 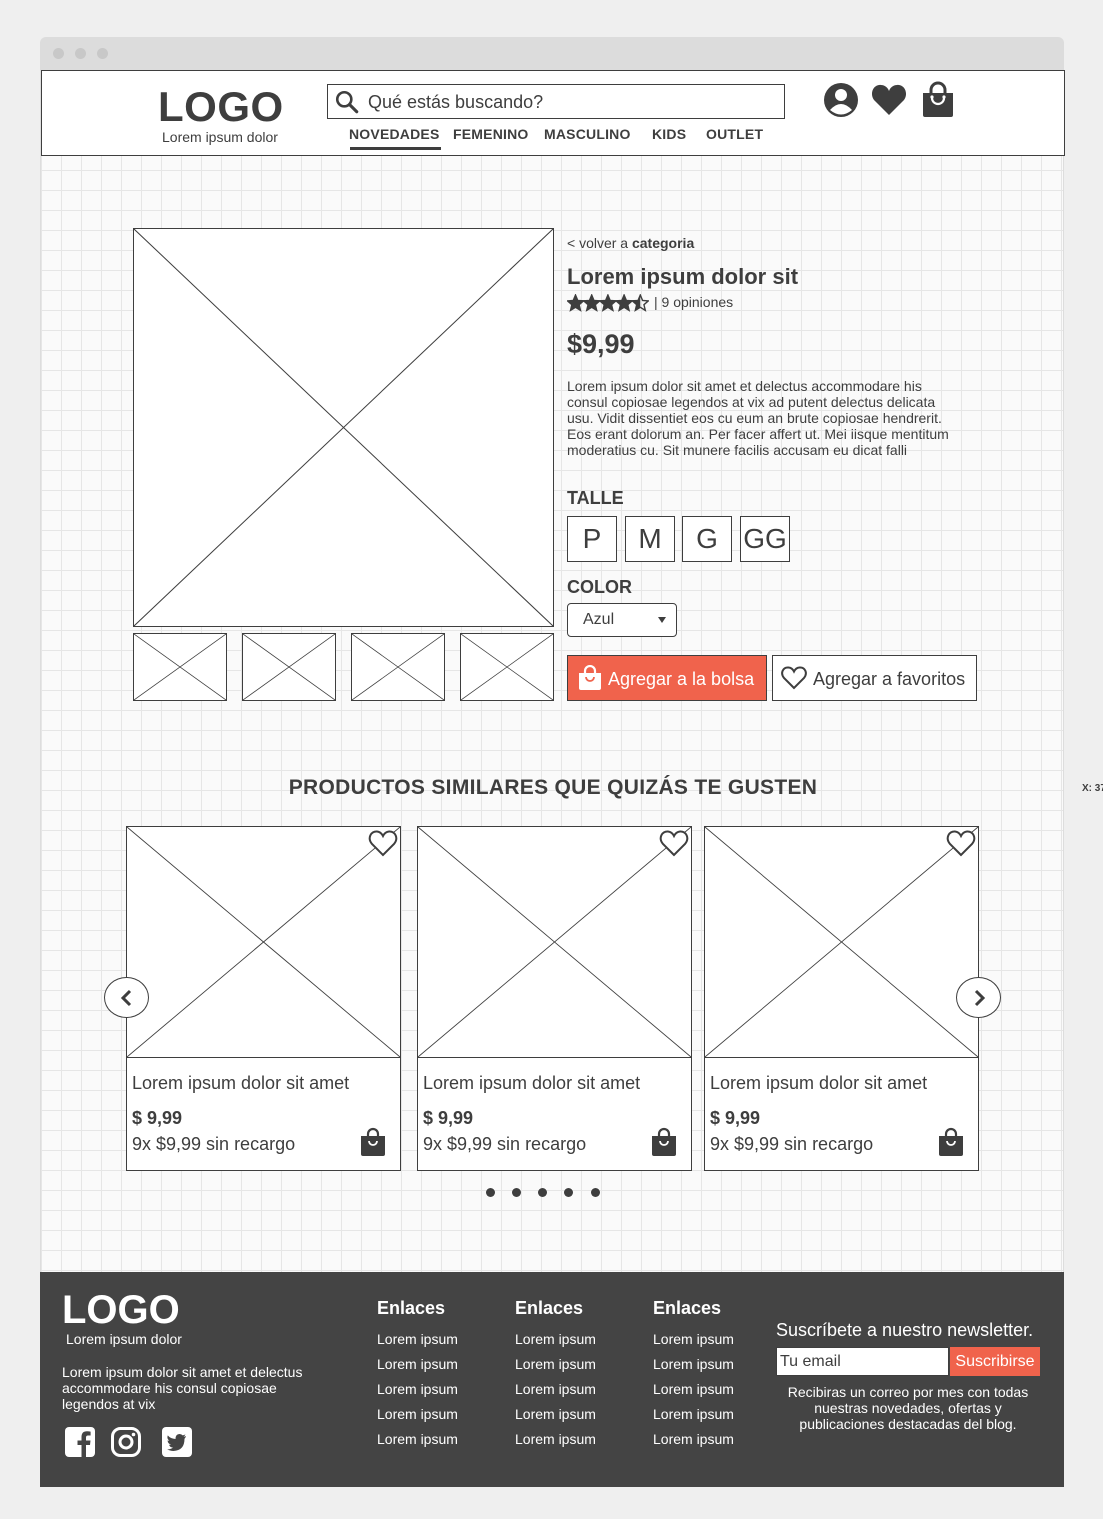 I want to click on nav-item-masculino: MASCULINO, so click(x=587, y=134).